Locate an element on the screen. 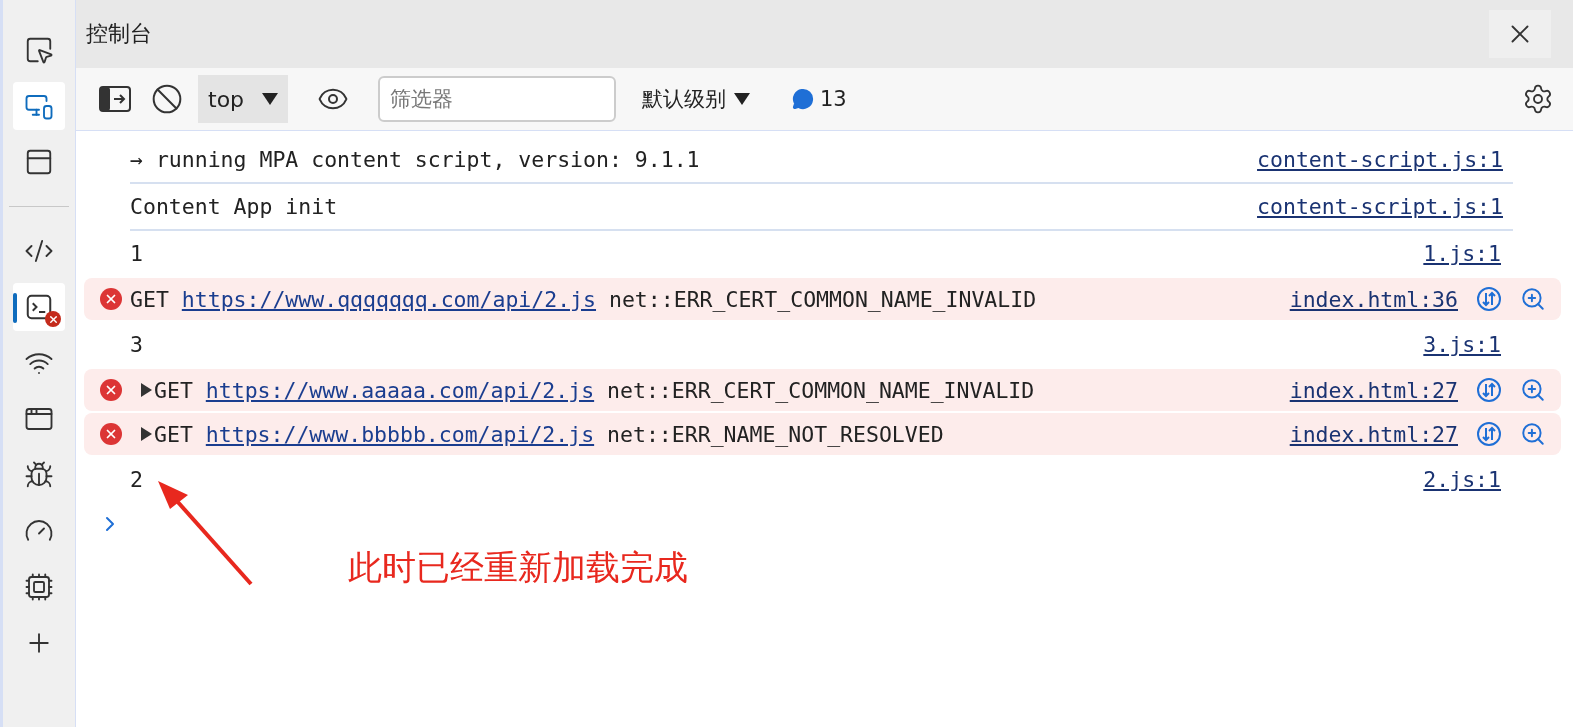 This screenshot has width=1573, height=727. url-link: https://www.bbbbb.com/api/2.js is located at coordinates (400, 434).